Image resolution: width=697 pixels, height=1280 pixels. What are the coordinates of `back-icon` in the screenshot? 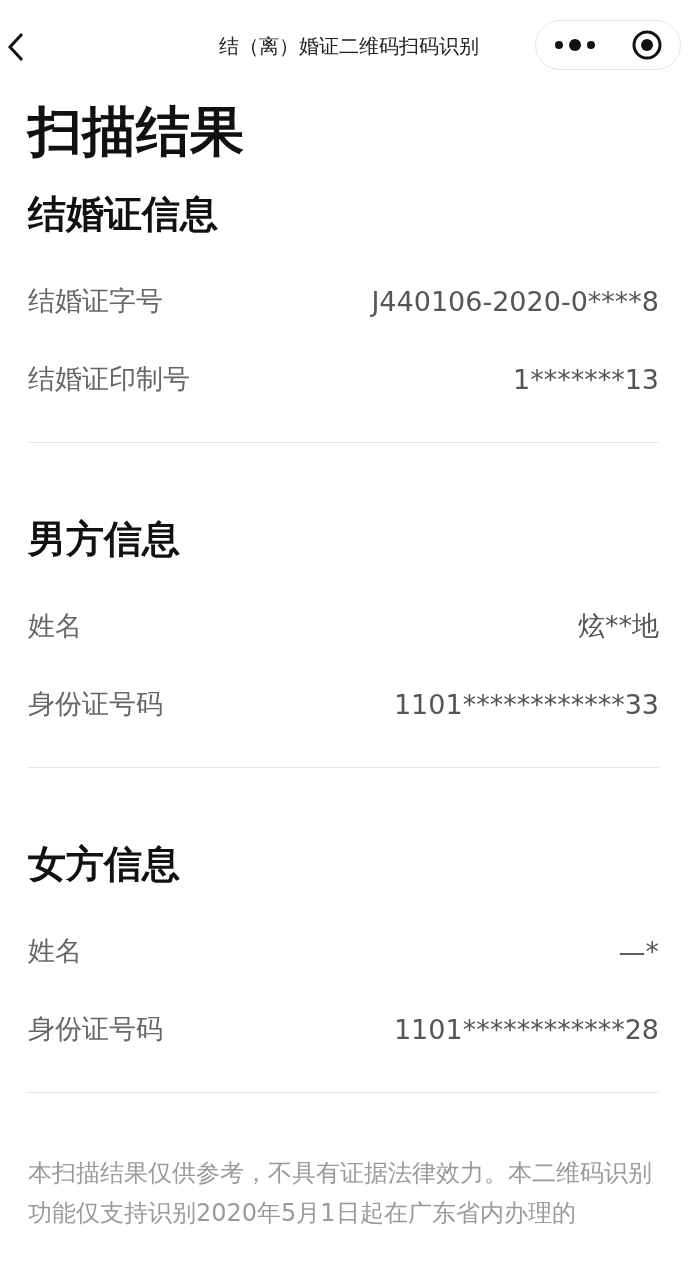 It's located at (16, 47).